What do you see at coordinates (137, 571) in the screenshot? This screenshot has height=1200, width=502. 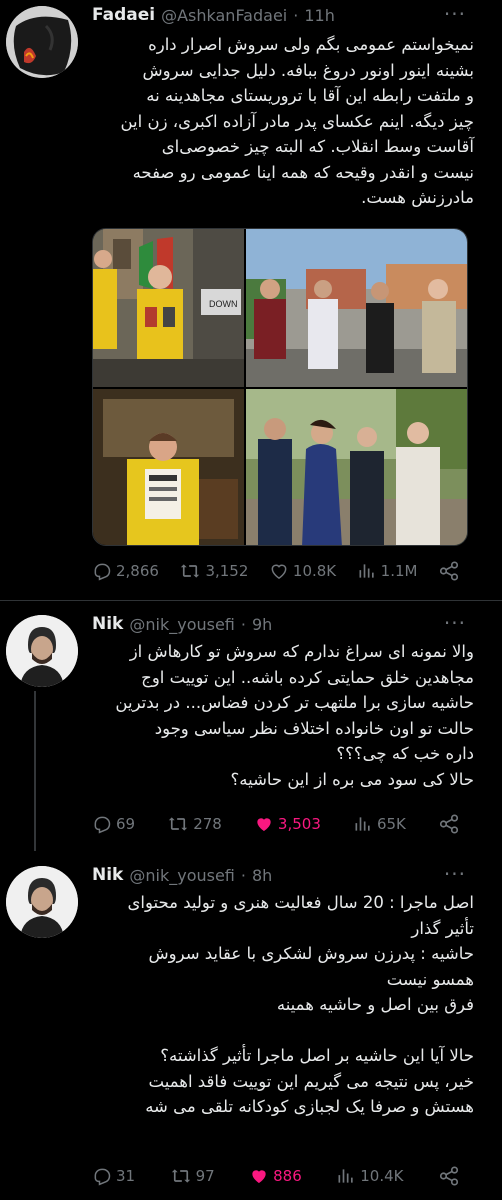 I see `reply-count: 2,866` at bounding box center [137, 571].